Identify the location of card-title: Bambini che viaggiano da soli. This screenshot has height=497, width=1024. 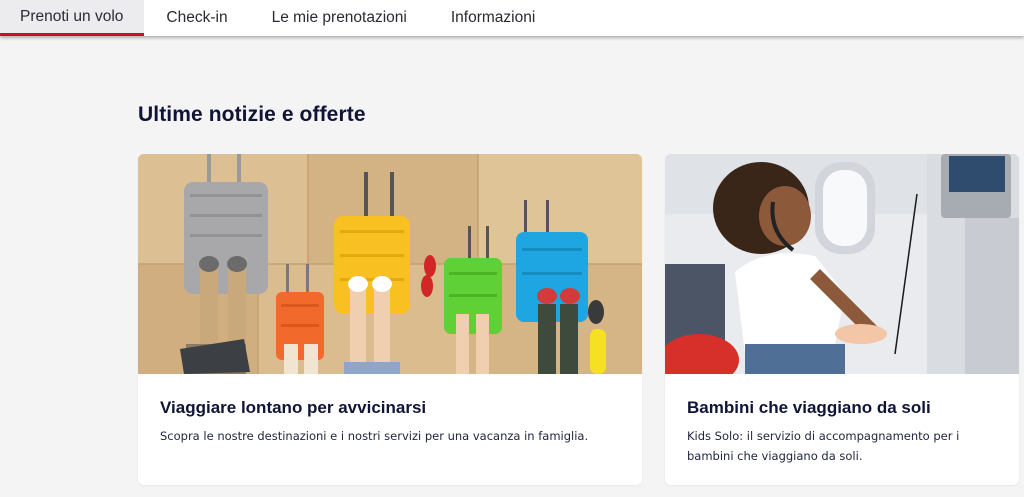
(809, 407).